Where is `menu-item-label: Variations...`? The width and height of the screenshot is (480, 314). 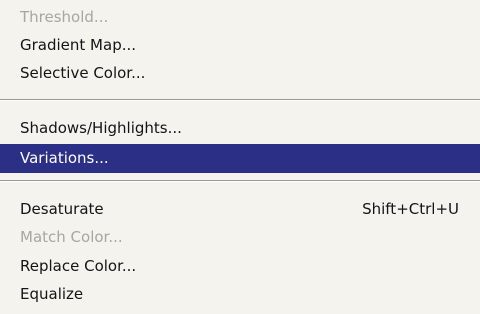
menu-item-label: Variations... is located at coordinates (64, 158).